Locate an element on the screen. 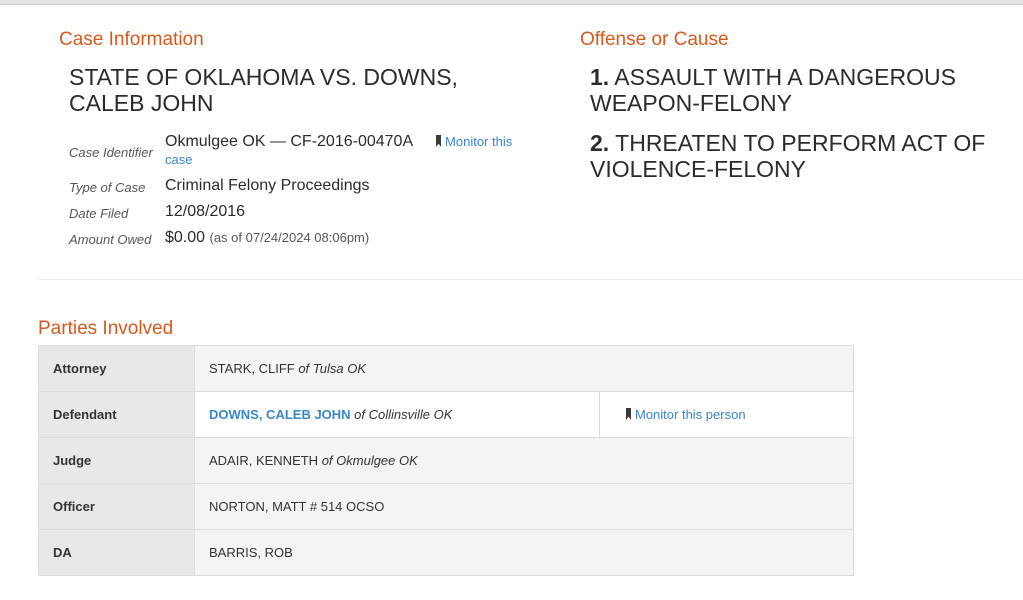 The image size is (1023, 600). party-name: BARRIS, ROB is located at coordinates (251, 552).